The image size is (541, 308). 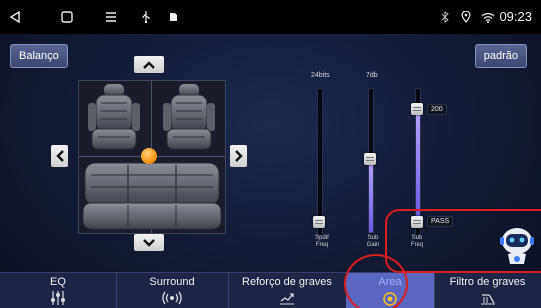 What do you see at coordinates (287, 290) in the screenshot?
I see `tab-bass-boost: Reforço de graves` at bounding box center [287, 290].